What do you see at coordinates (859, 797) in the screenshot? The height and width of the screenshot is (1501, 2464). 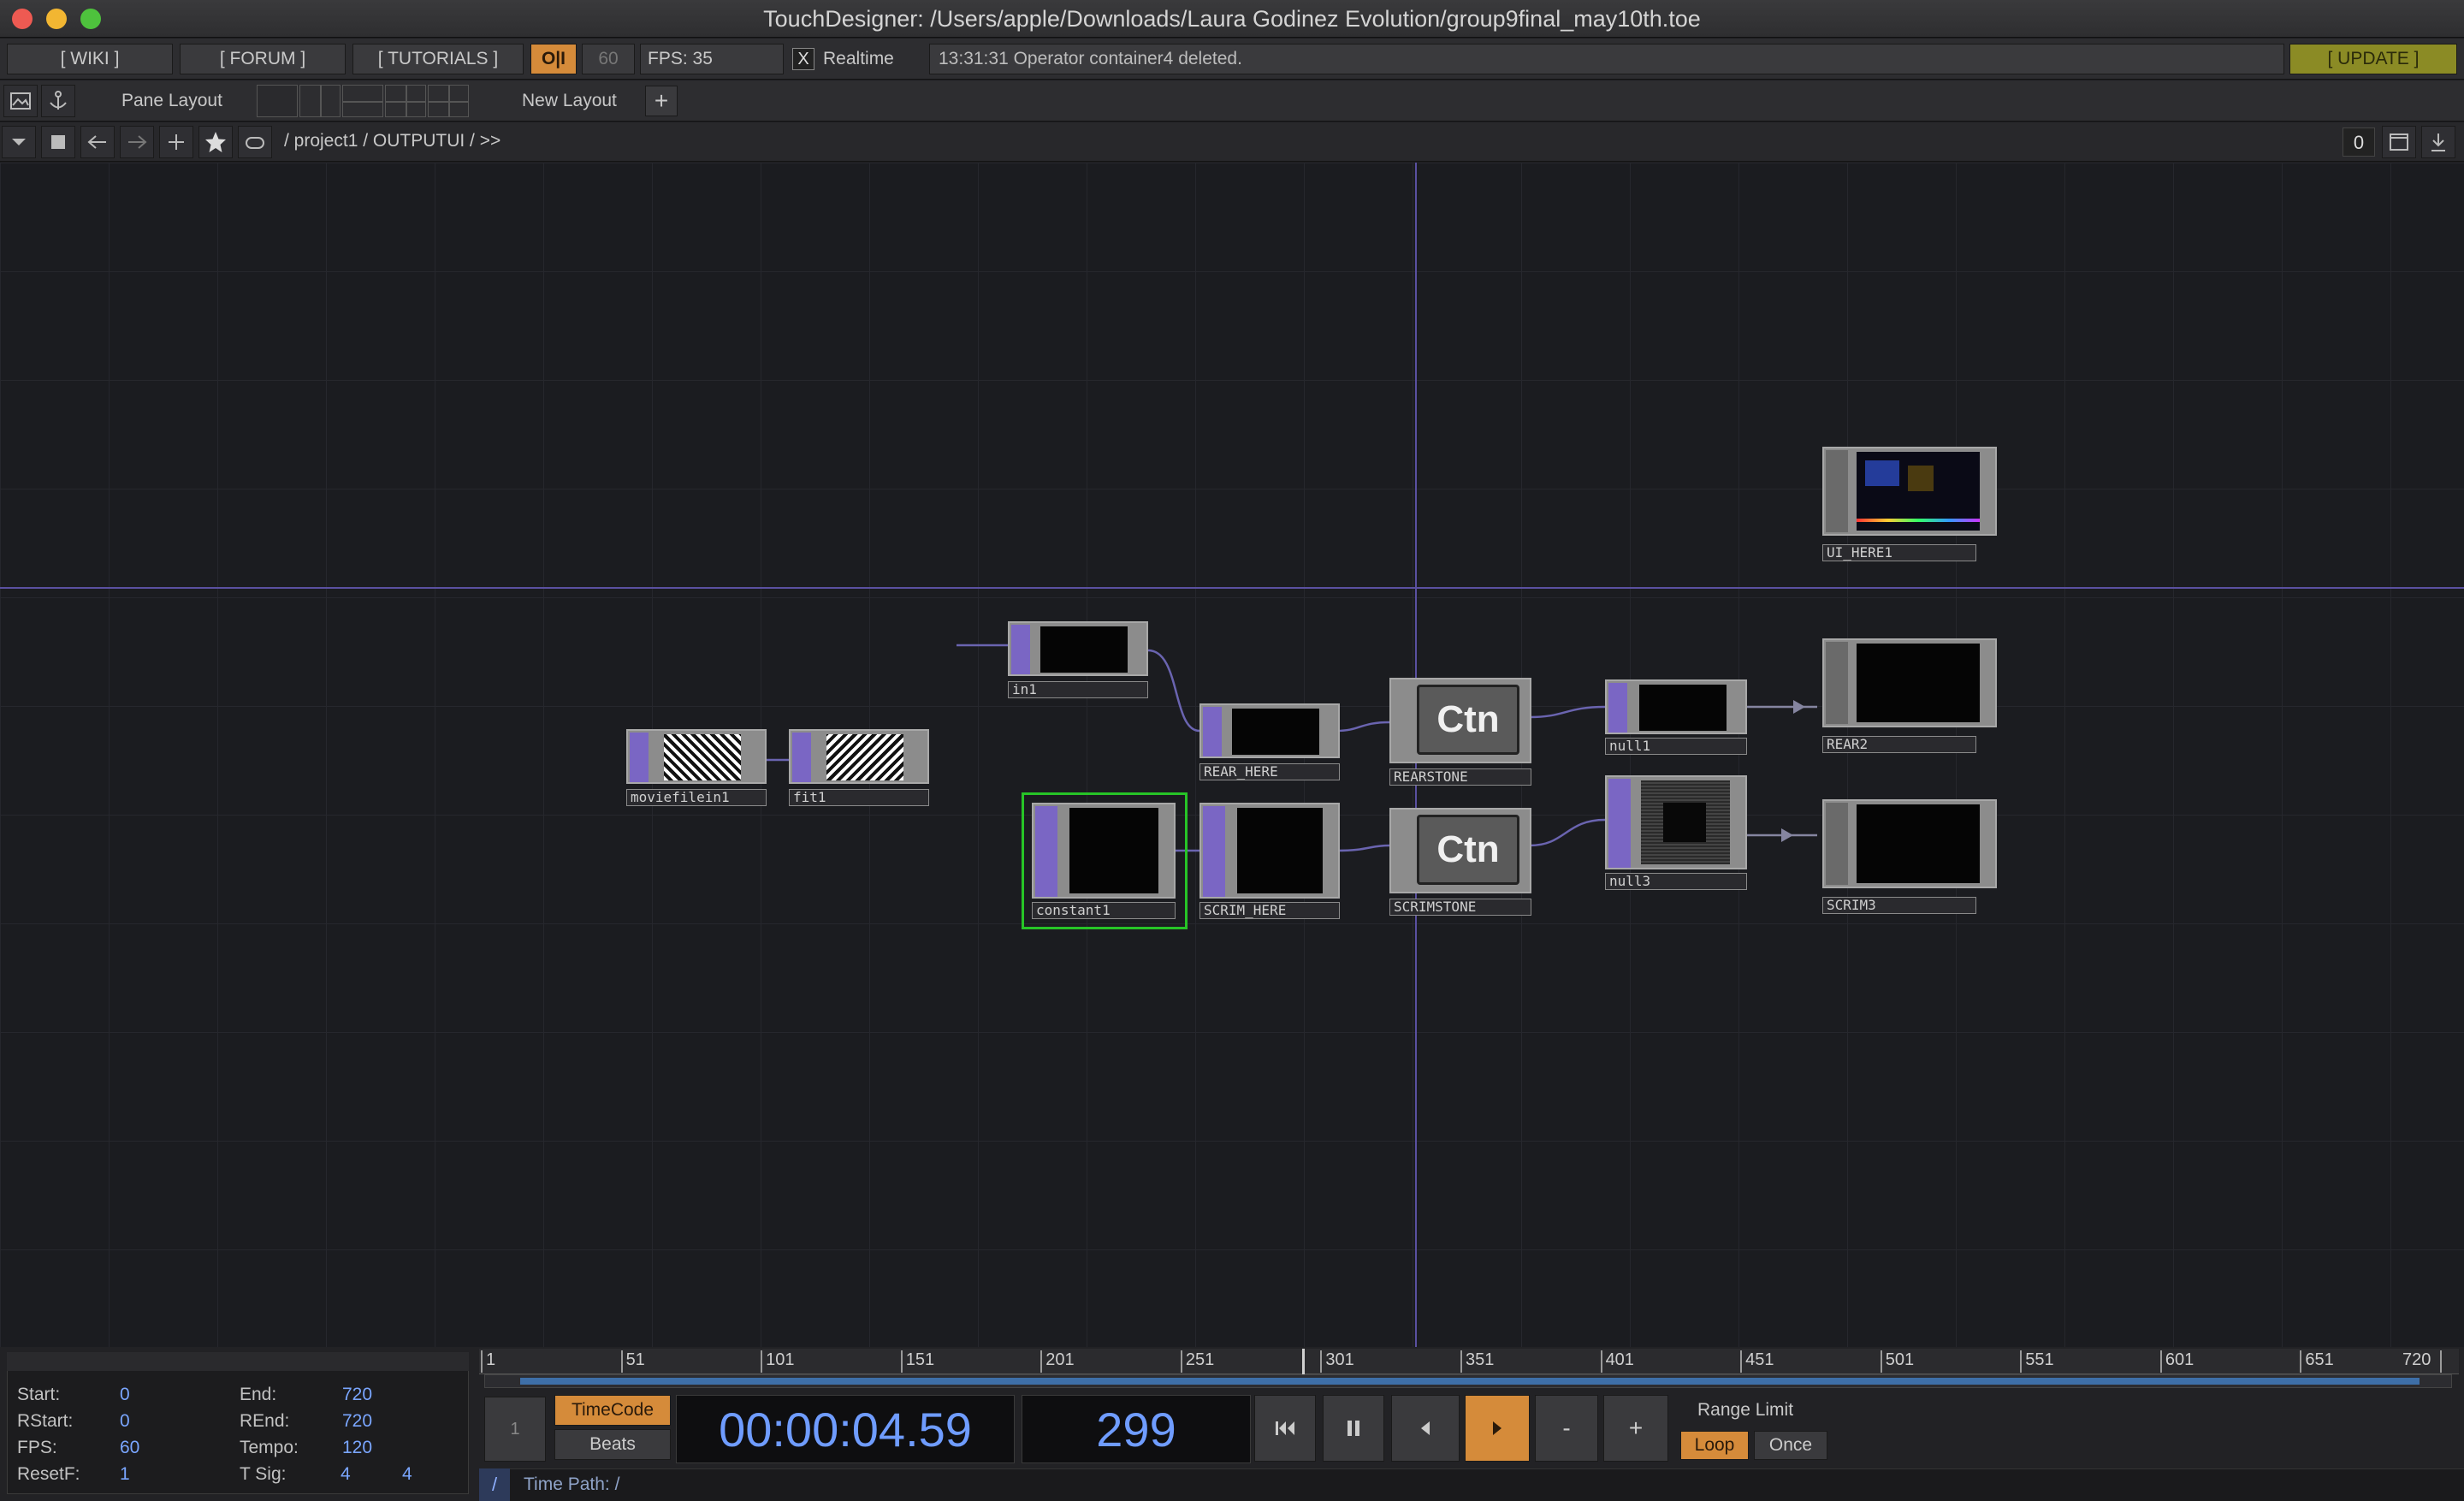 I see `node-fit1-label: fit1` at bounding box center [859, 797].